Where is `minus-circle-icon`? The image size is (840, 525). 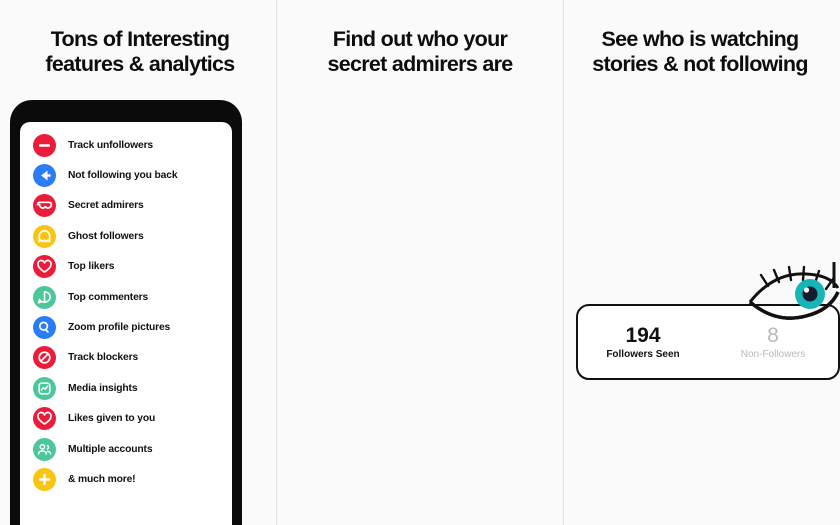 minus-circle-icon is located at coordinates (44, 145).